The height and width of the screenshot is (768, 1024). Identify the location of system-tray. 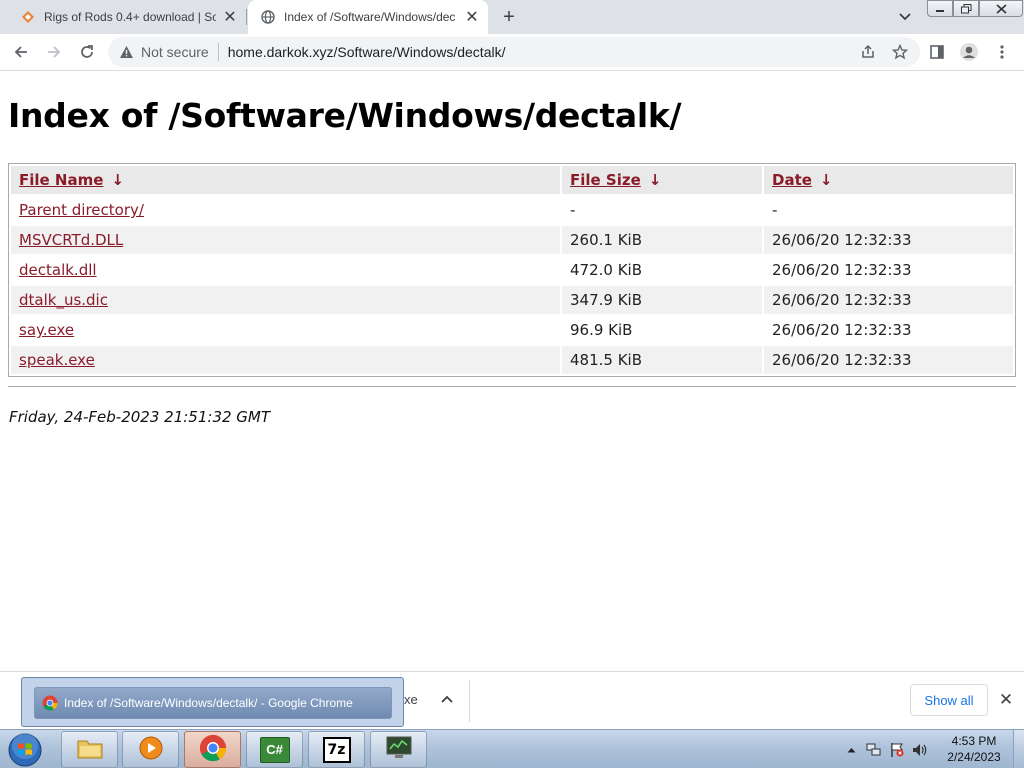
(888, 749).